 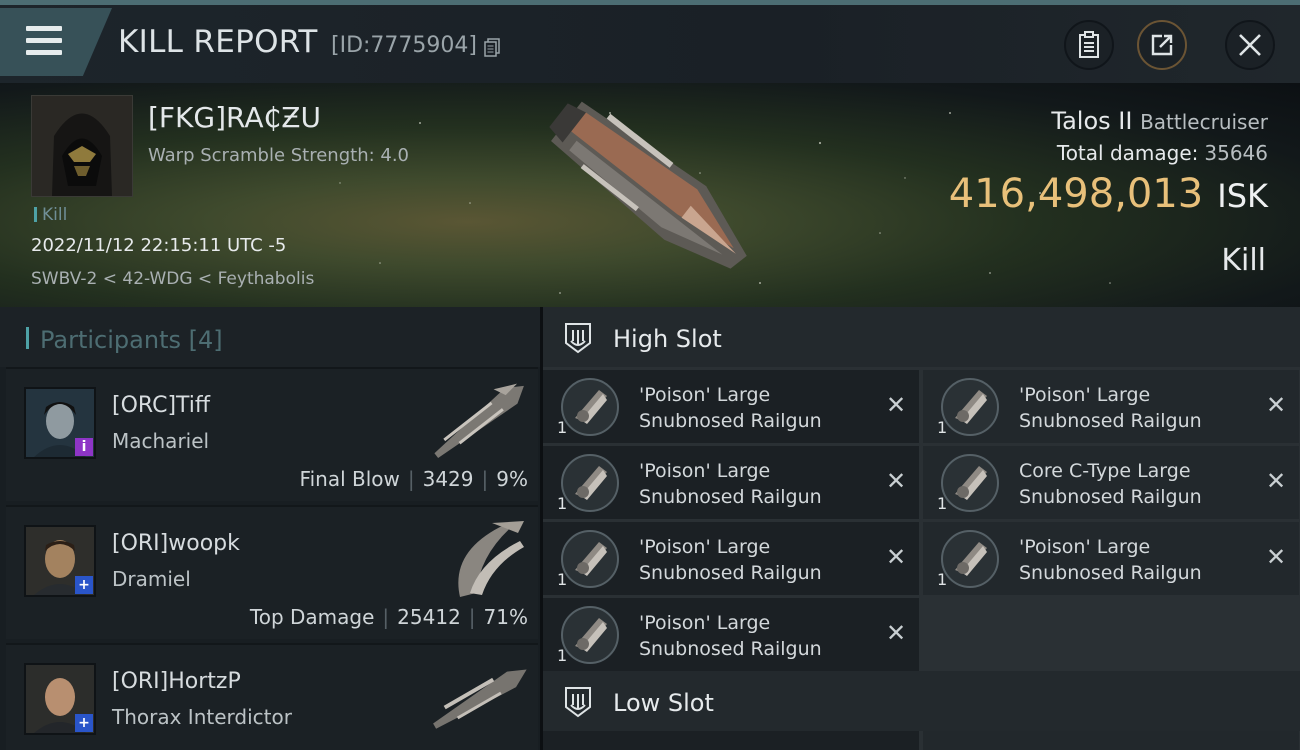 I want to click on close-icon, so click(x=1250, y=45).